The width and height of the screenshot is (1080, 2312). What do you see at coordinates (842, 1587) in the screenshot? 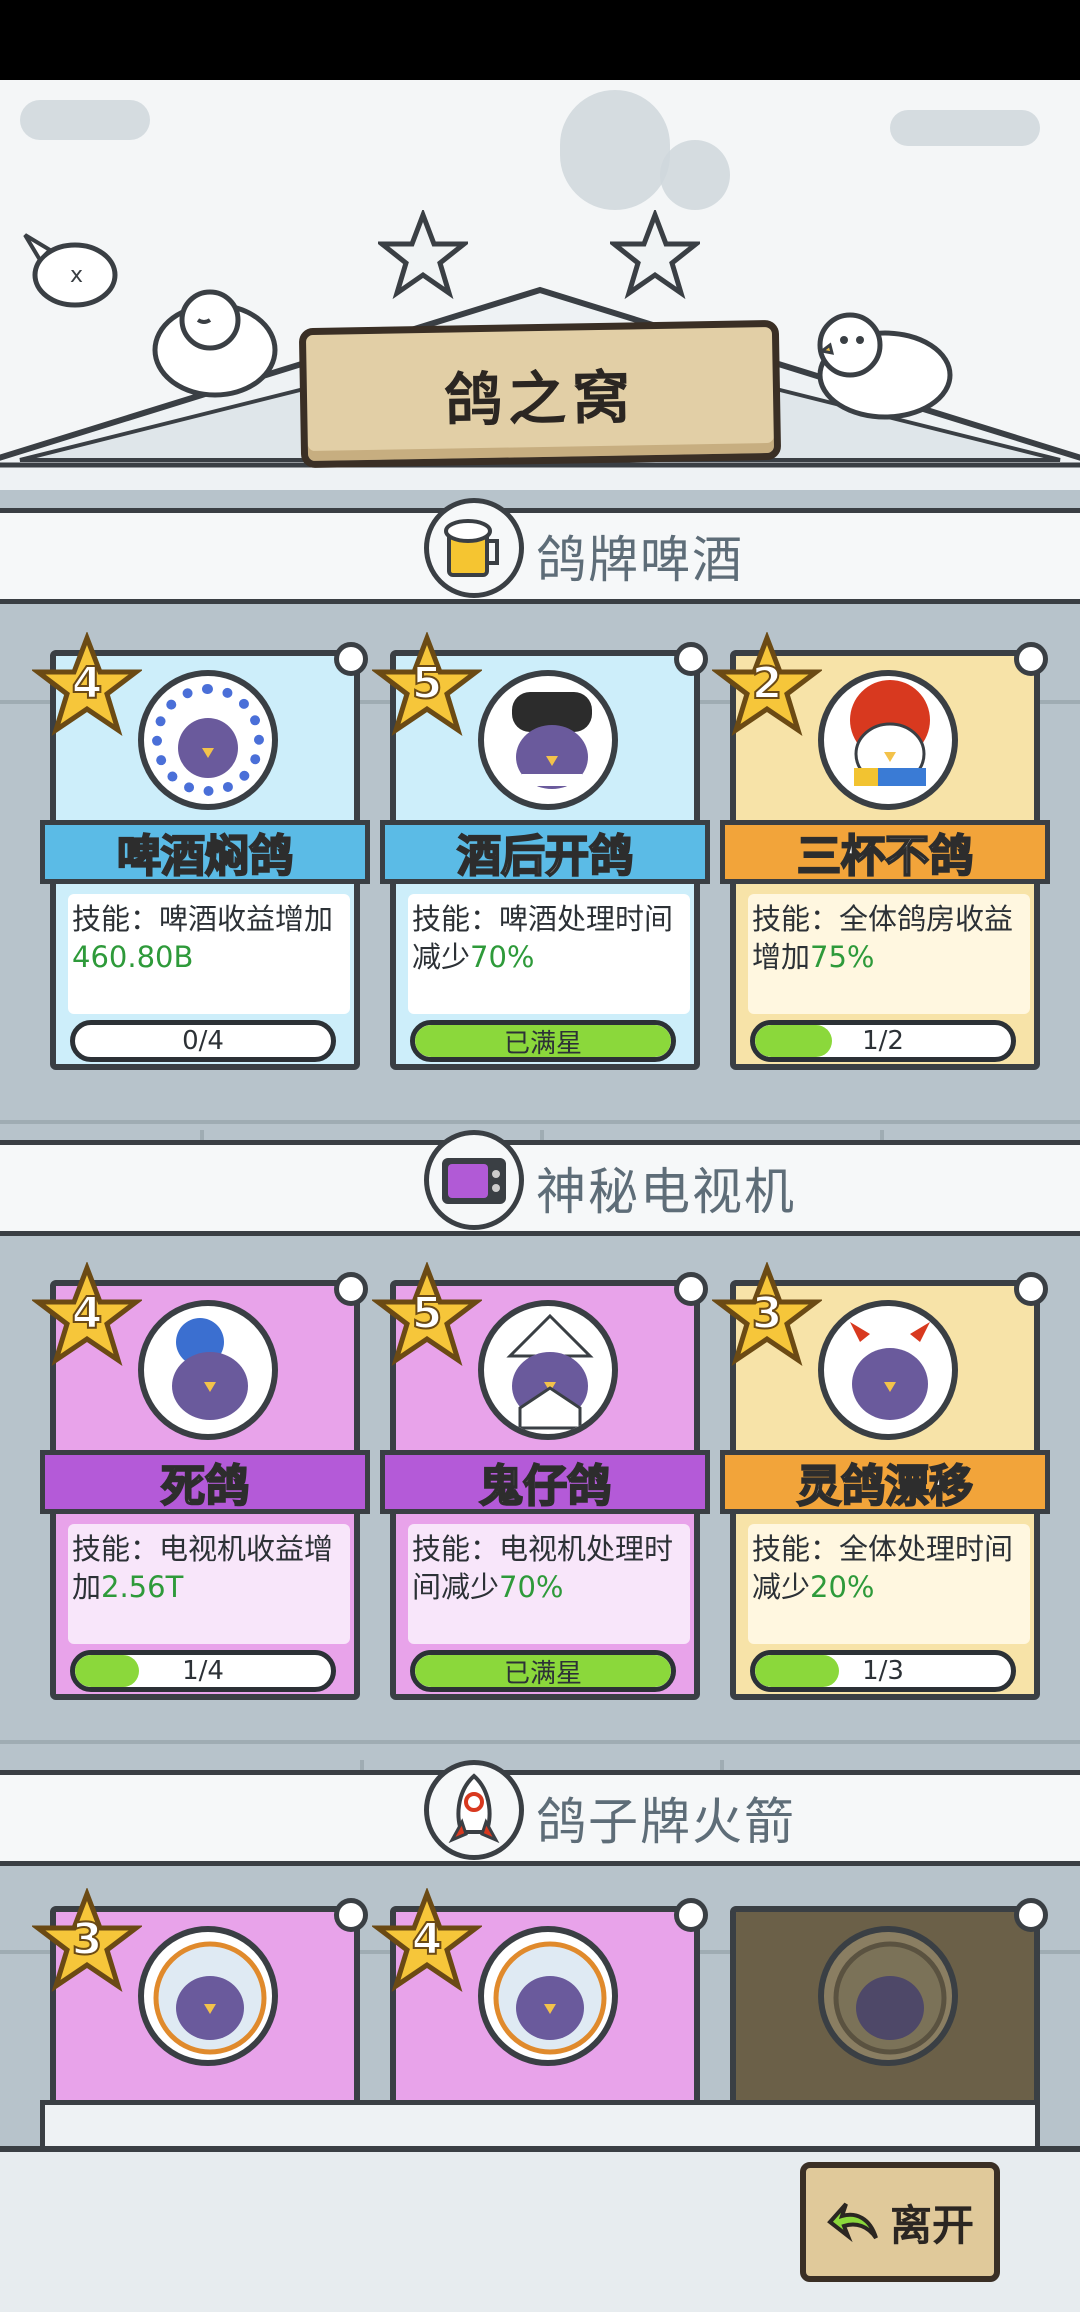
I see `skill-value: 20%` at bounding box center [842, 1587].